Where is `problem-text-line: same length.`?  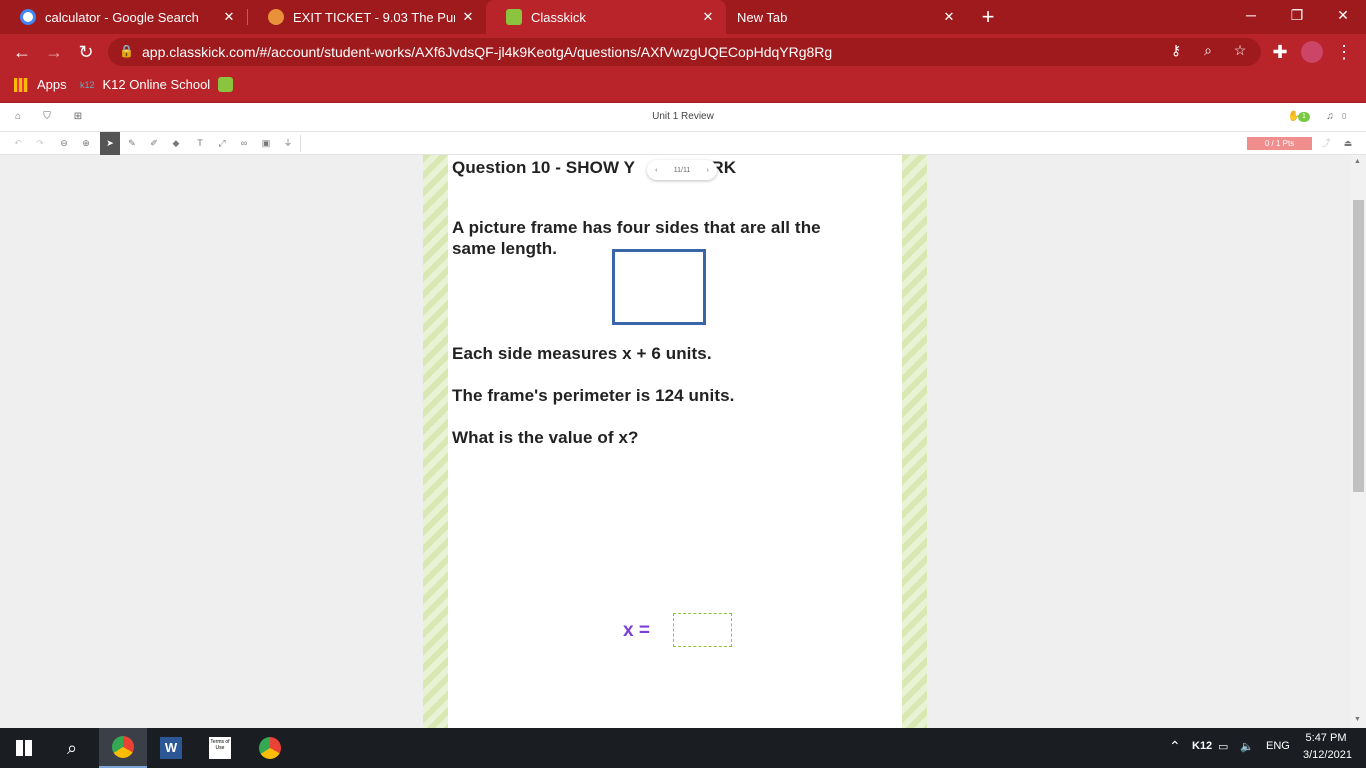 problem-text-line: same length. is located at coordinates (505, 248).